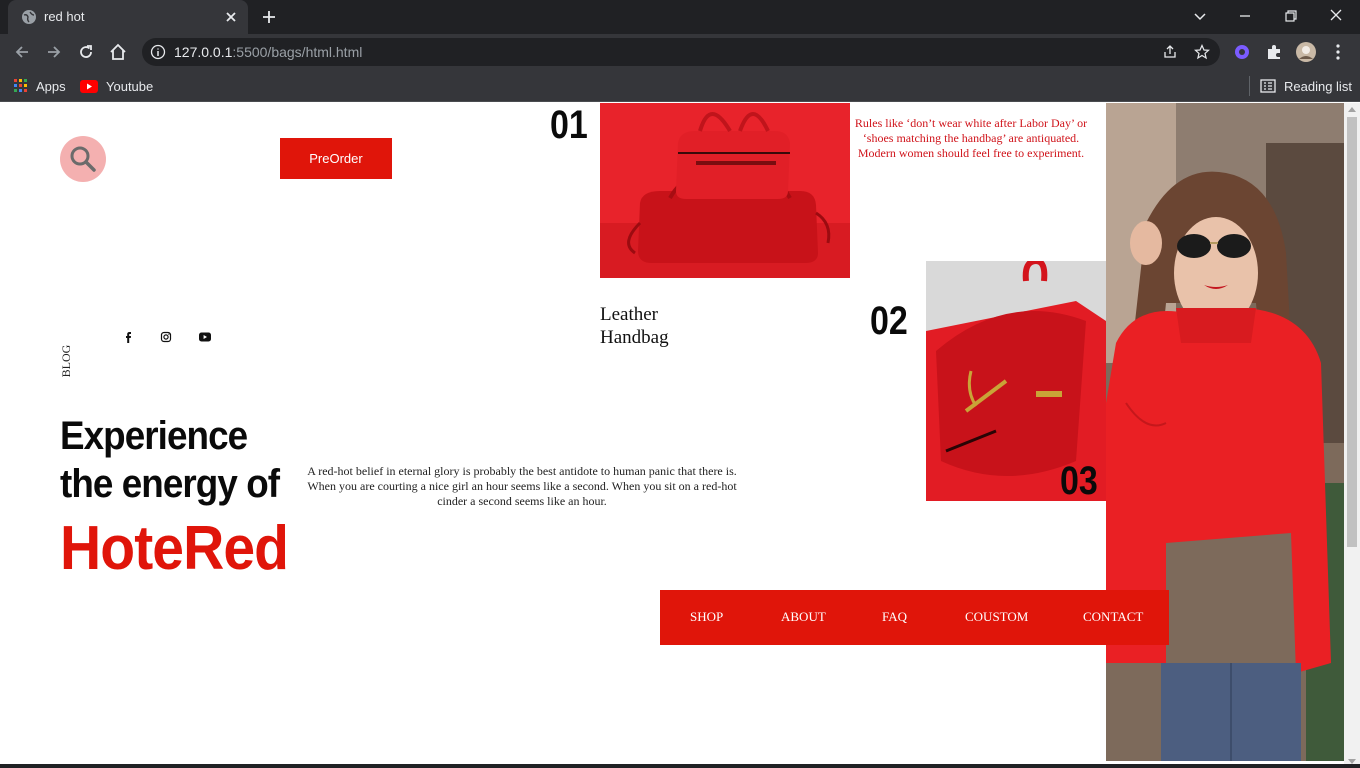 The height and width of the screenshot is (768, 1360). I want to click on close-tab-icon, so click(231, 17).